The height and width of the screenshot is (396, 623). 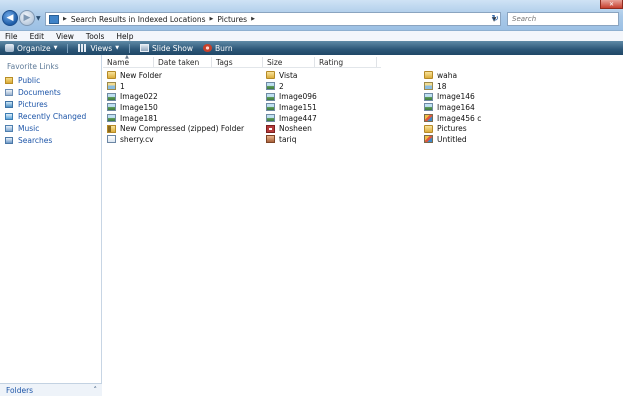 I want to click on views-button: Views ▼, so click(x=98, y=48).